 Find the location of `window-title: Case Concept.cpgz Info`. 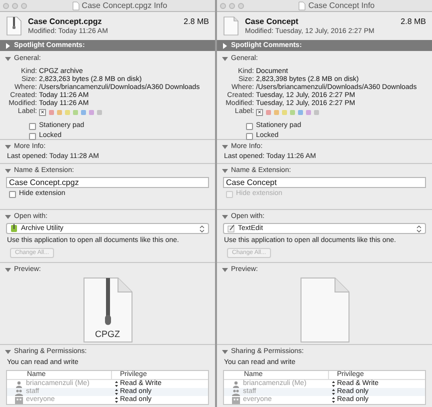

window-title: Case Concept.cpgz Info is located at coordinates (125, 5).